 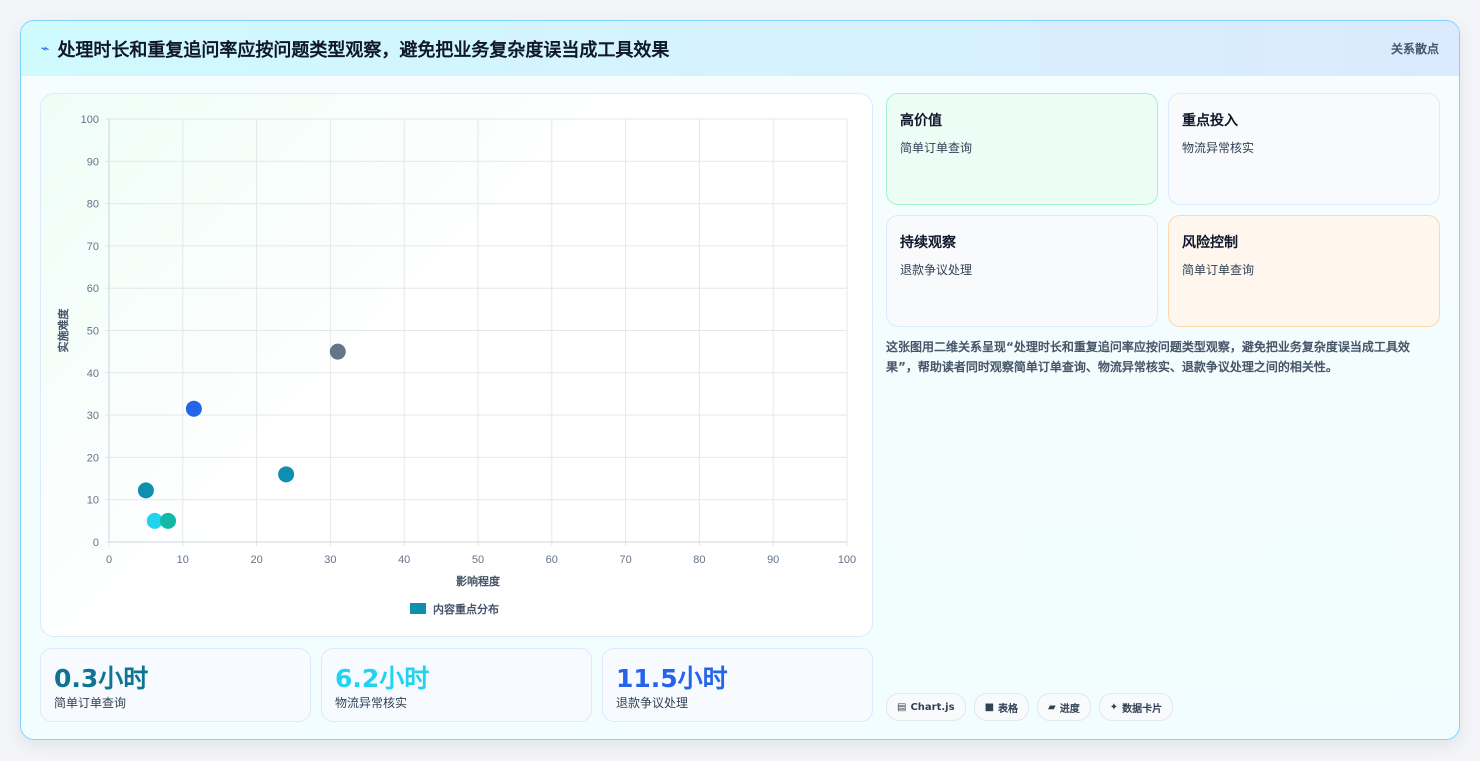 I want to click on chip-data-card: ✦ 数据卡片, so click(x=1136, y=707).